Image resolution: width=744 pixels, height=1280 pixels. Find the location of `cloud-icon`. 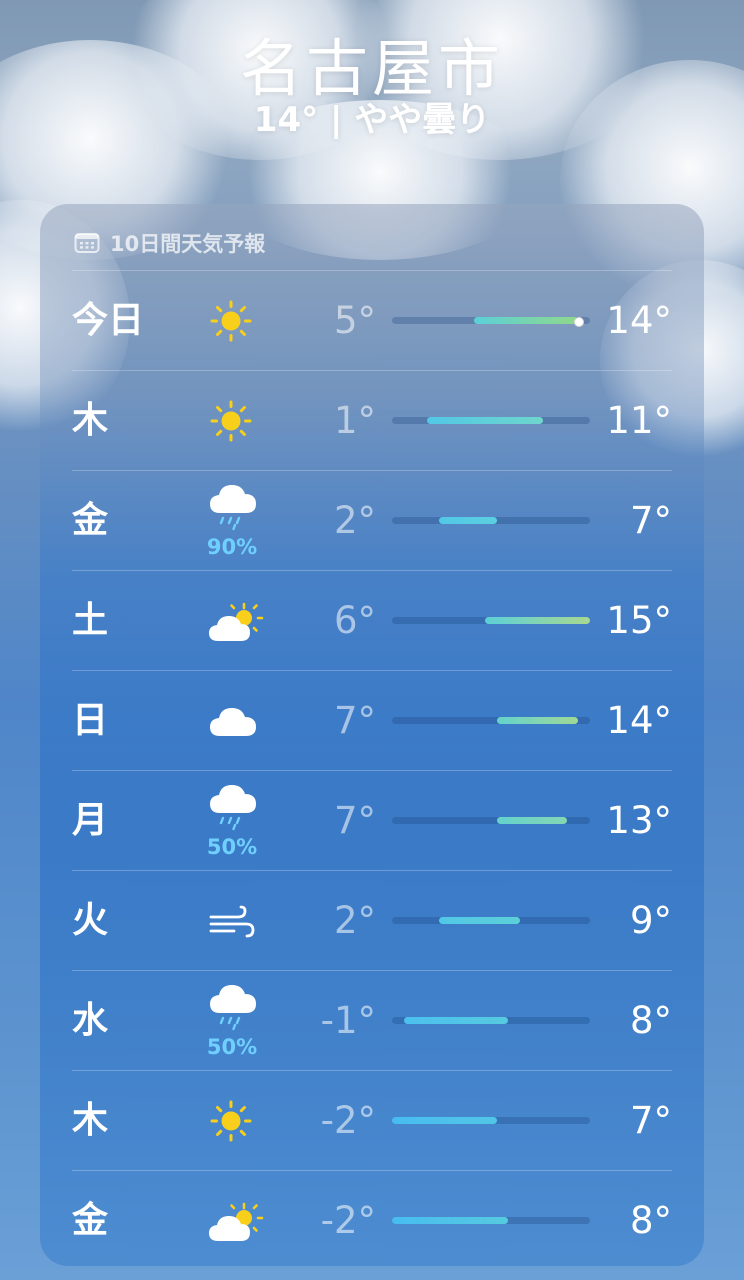

cloud-icon is located at coordinates (232, 721).